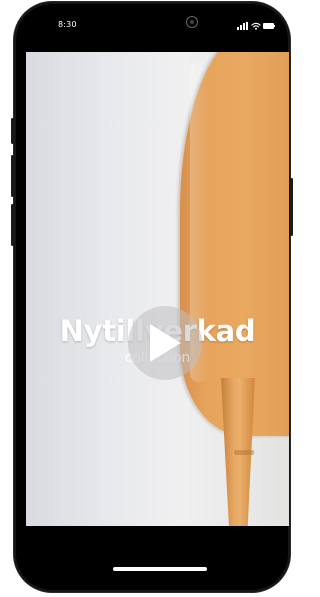  What do you see at coordinates (242, 26) in the screenshot?
I see `signal-icon` at bounding box center [242, 26].